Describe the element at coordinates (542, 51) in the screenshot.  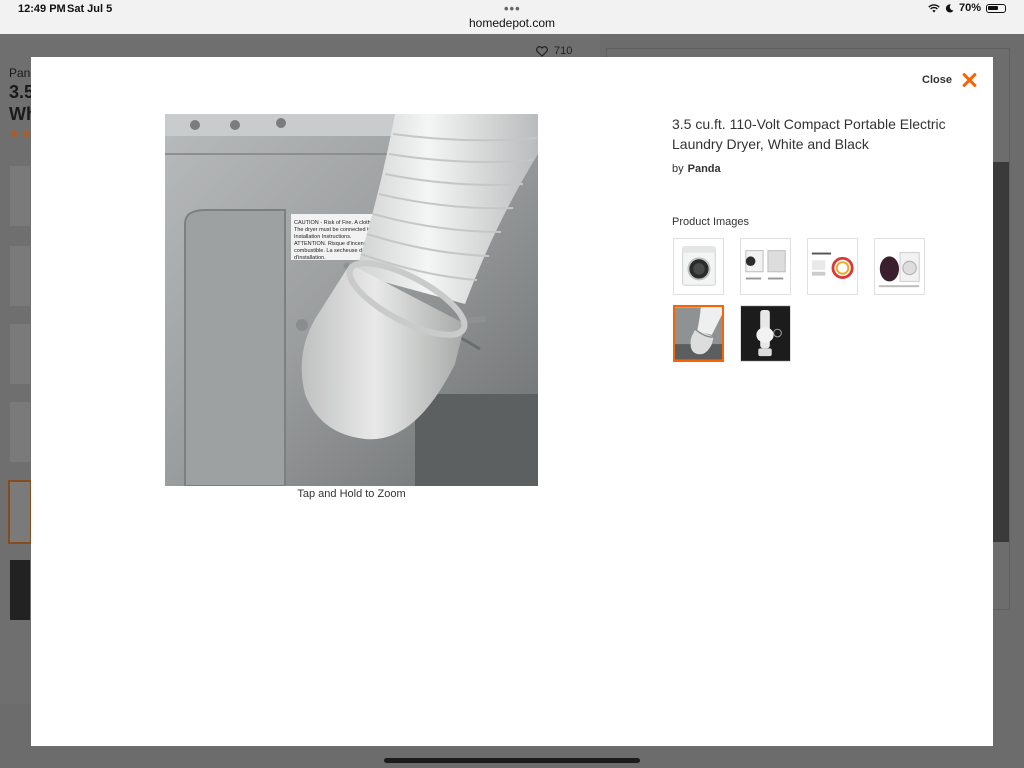
I see `heart-icon` at that location.